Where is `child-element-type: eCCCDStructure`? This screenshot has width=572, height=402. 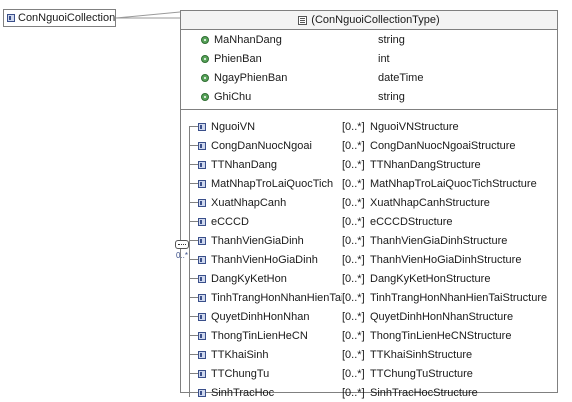
child-element-type: eCCCDStructure is located at coordinates (411, 221).